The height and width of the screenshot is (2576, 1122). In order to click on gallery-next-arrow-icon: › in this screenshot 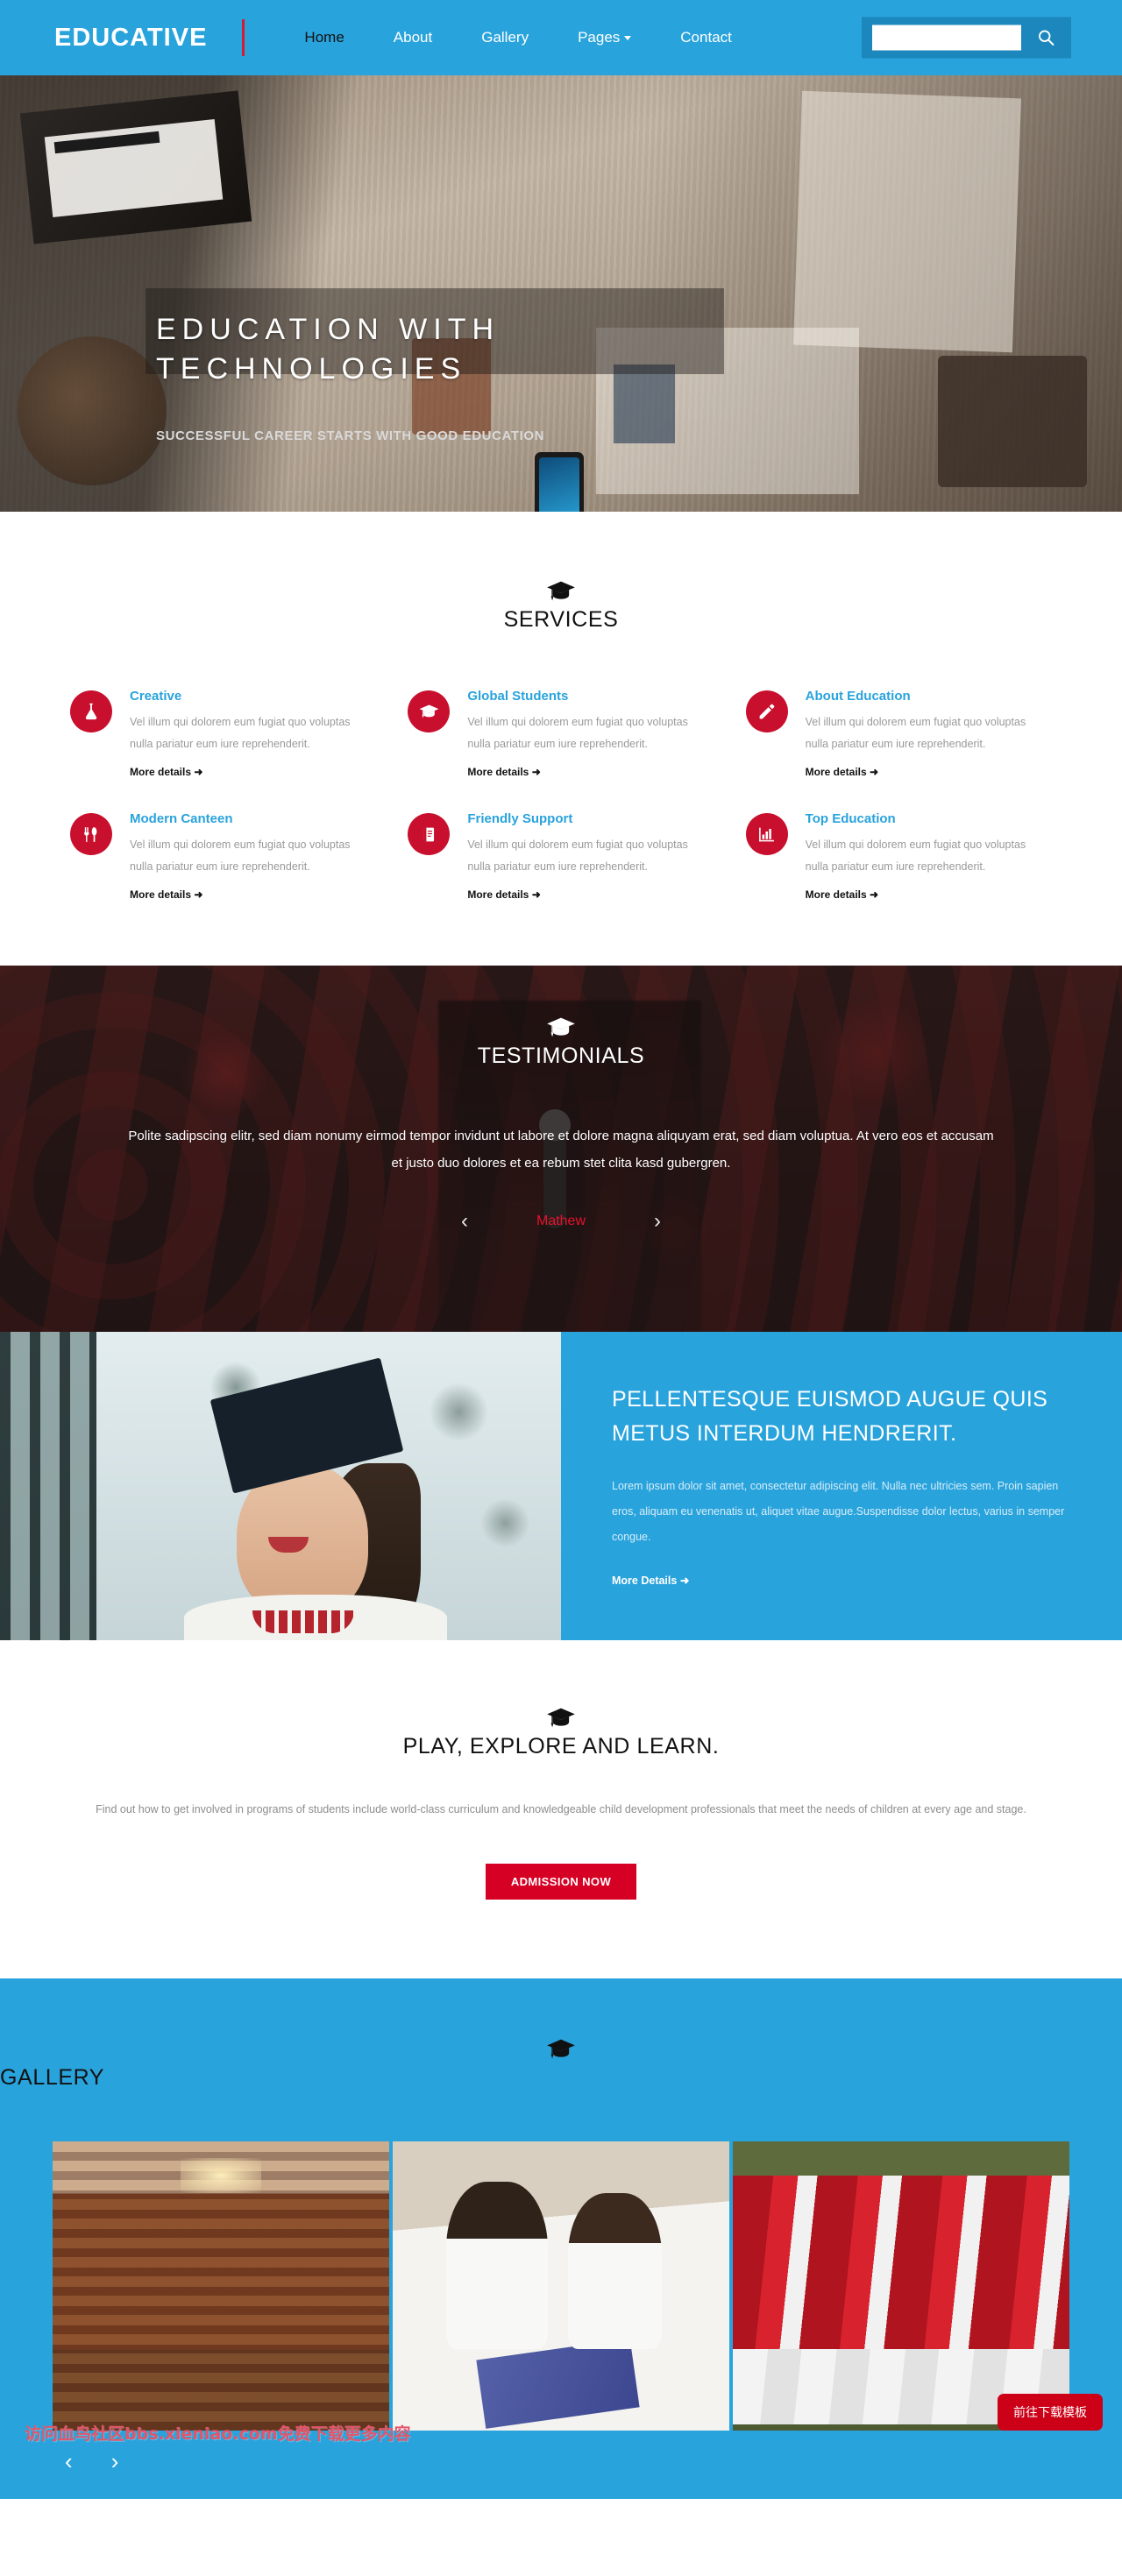, I will do `click(115, 2461)`.